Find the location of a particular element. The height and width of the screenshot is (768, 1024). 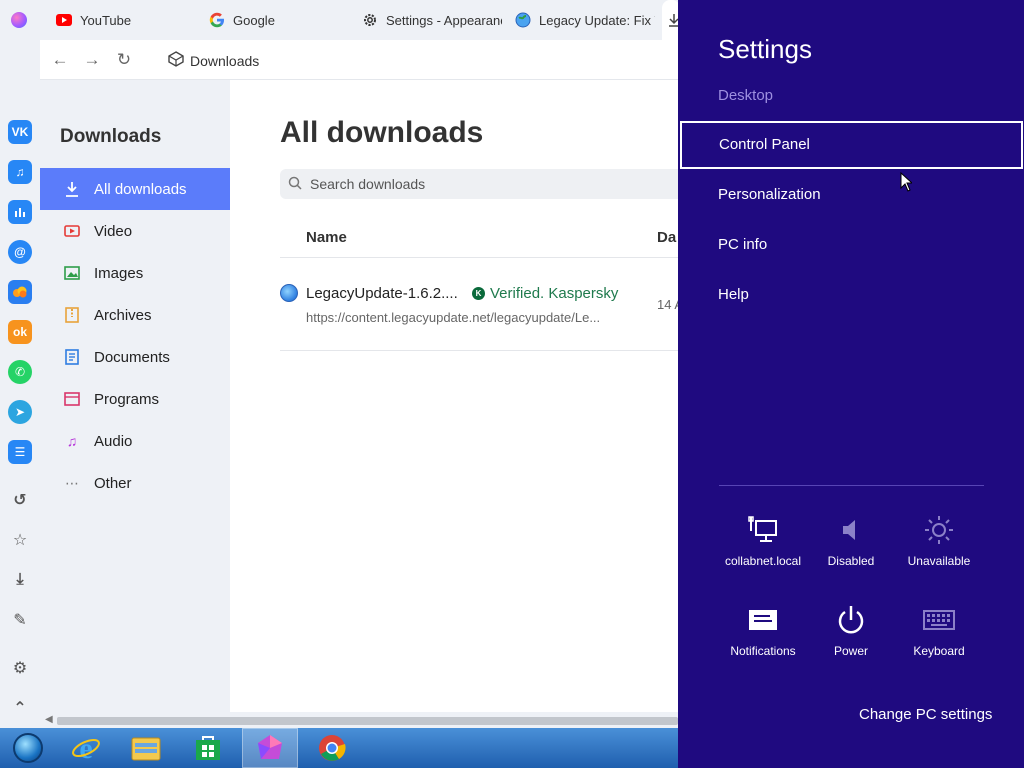

change-pc-settings-link: Change PC settings is located at coordinates (925, 714).